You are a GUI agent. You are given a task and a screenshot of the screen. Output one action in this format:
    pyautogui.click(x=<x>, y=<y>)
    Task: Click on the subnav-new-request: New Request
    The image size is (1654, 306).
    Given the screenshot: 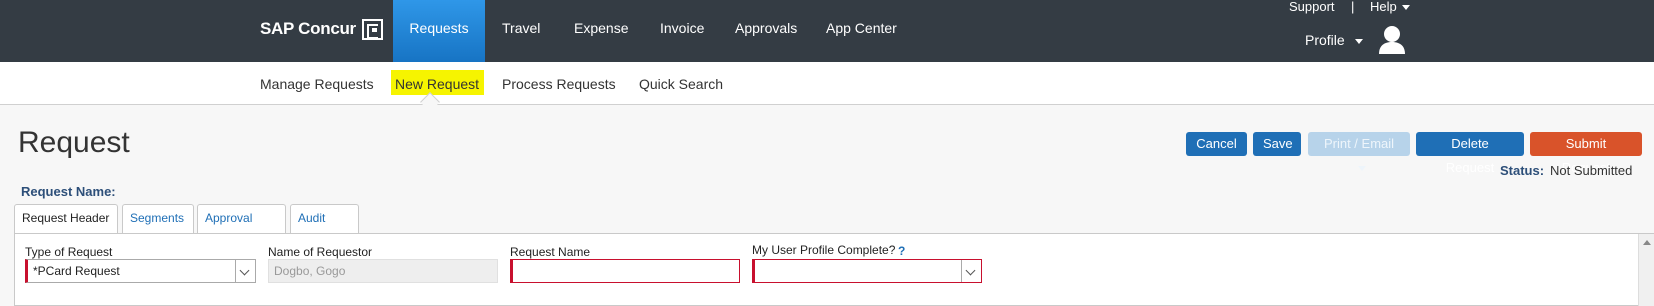 What is the action you would take?
    pyautogui.click(x=437, y=84)
    